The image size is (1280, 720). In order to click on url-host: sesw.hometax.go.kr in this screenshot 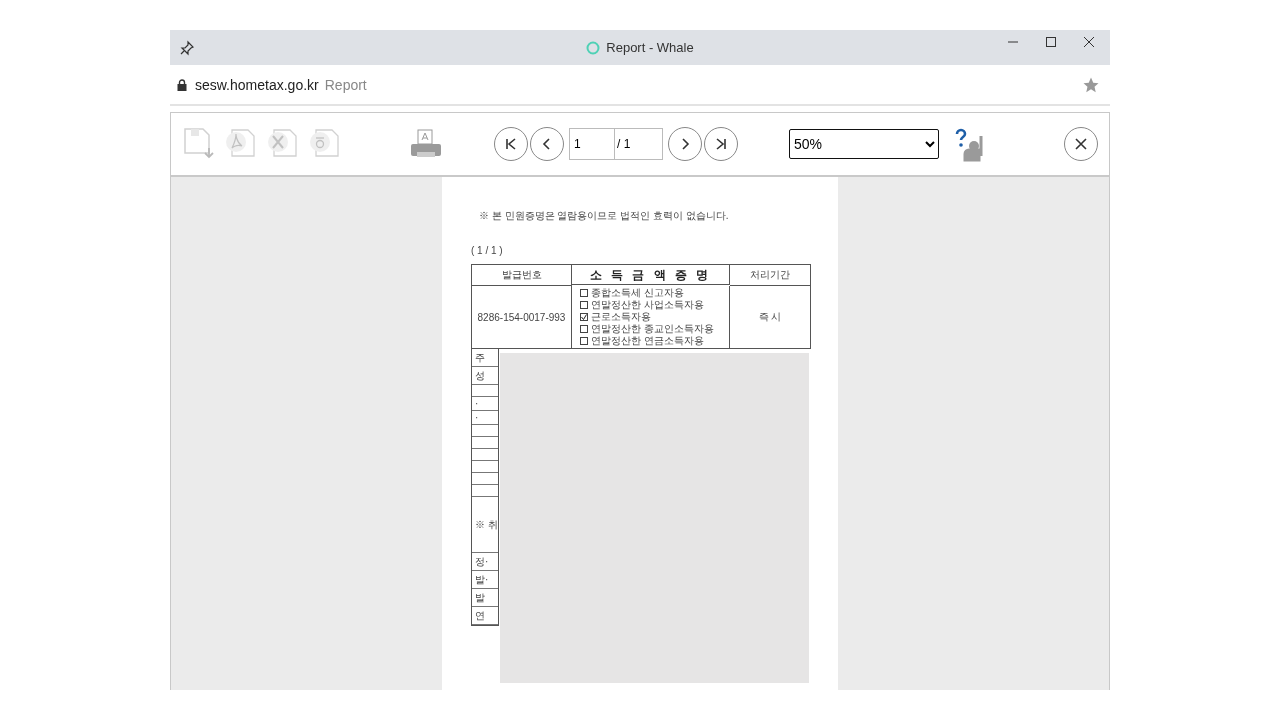, I will do `click(257, 84)`.